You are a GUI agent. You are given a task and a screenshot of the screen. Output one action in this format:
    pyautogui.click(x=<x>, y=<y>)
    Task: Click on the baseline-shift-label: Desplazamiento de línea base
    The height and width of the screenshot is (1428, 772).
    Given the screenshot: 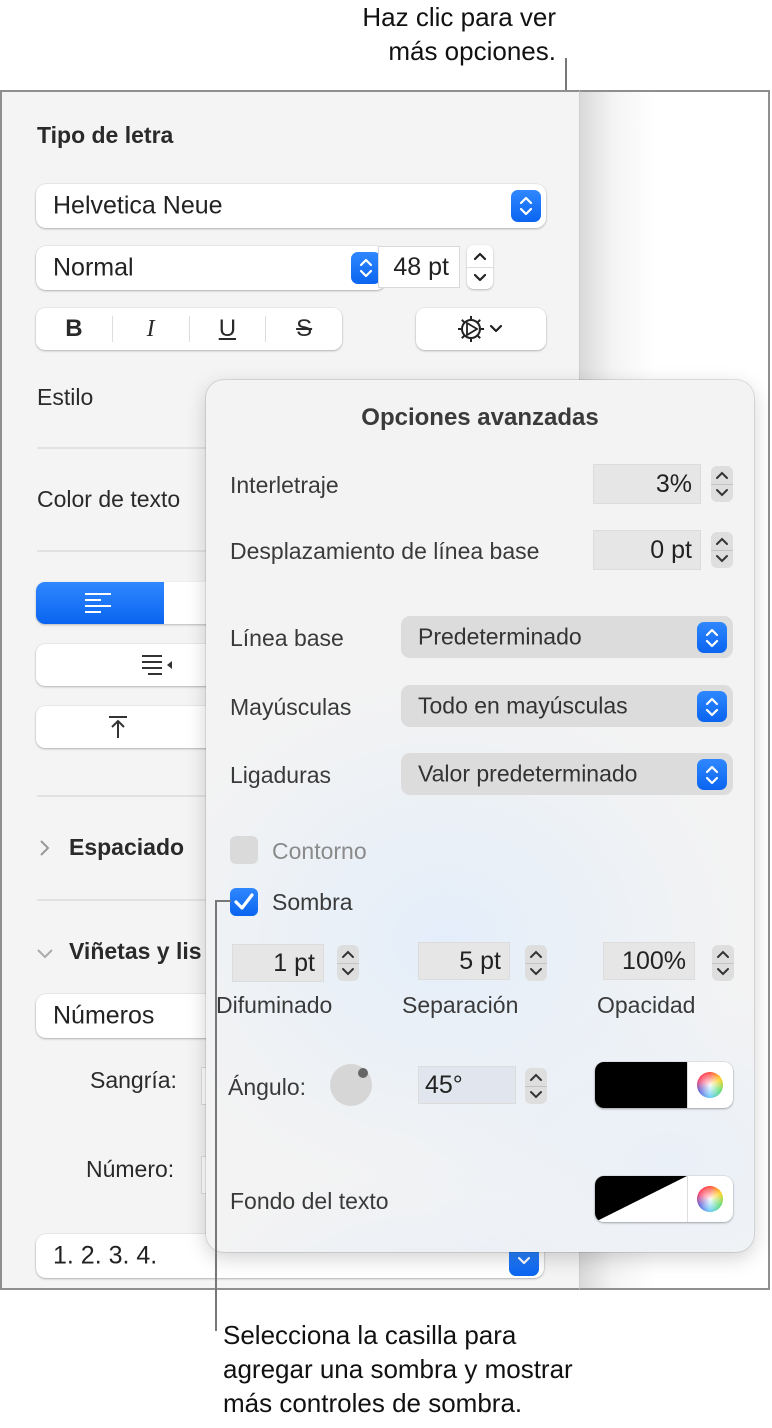 What is the action you would take?
    pyautogui.click(x=385, y=551)
    